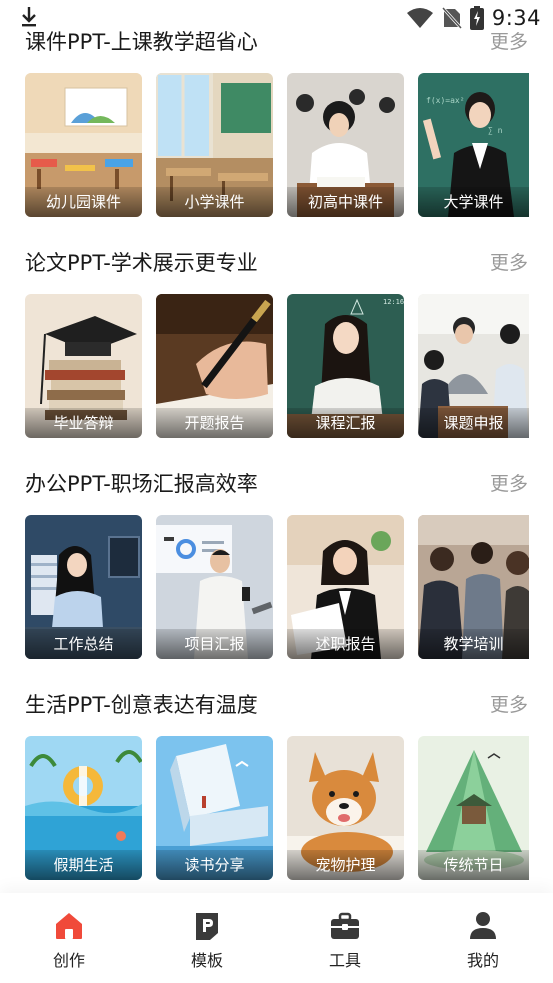 This screenshot has height=983, width=553. What do you see at coordinates (141, 484) in the screenshot?
I see `section-title: 办公PPT-职场汇报高效率` at bounding box center [141, 484].